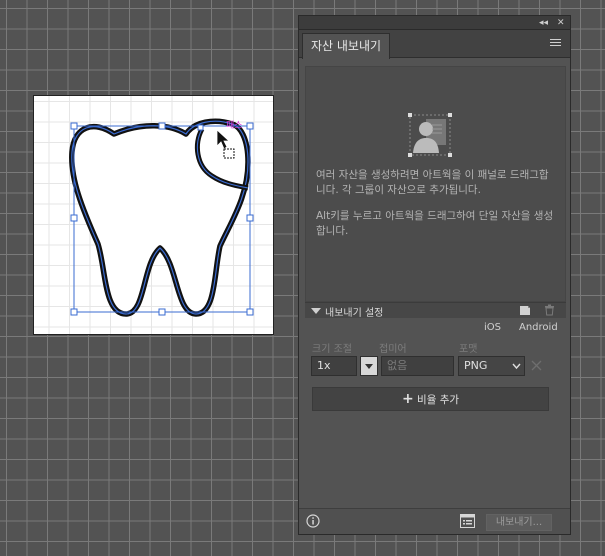  What do you see at coordinates (334, 366) in the screenshot?
I see `scale-input: 1x` at bounding box center [334, 366].